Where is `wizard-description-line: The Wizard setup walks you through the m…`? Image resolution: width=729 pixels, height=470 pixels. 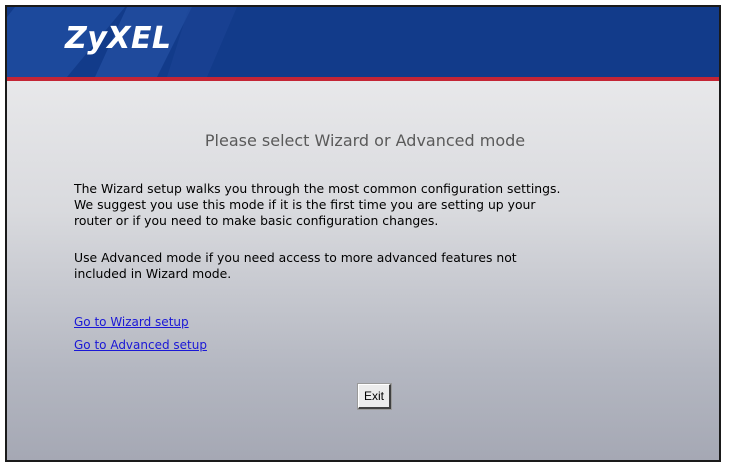
wizard-description-line: The Wizard setup walks you through the m… is located at coordinates (317, 188).